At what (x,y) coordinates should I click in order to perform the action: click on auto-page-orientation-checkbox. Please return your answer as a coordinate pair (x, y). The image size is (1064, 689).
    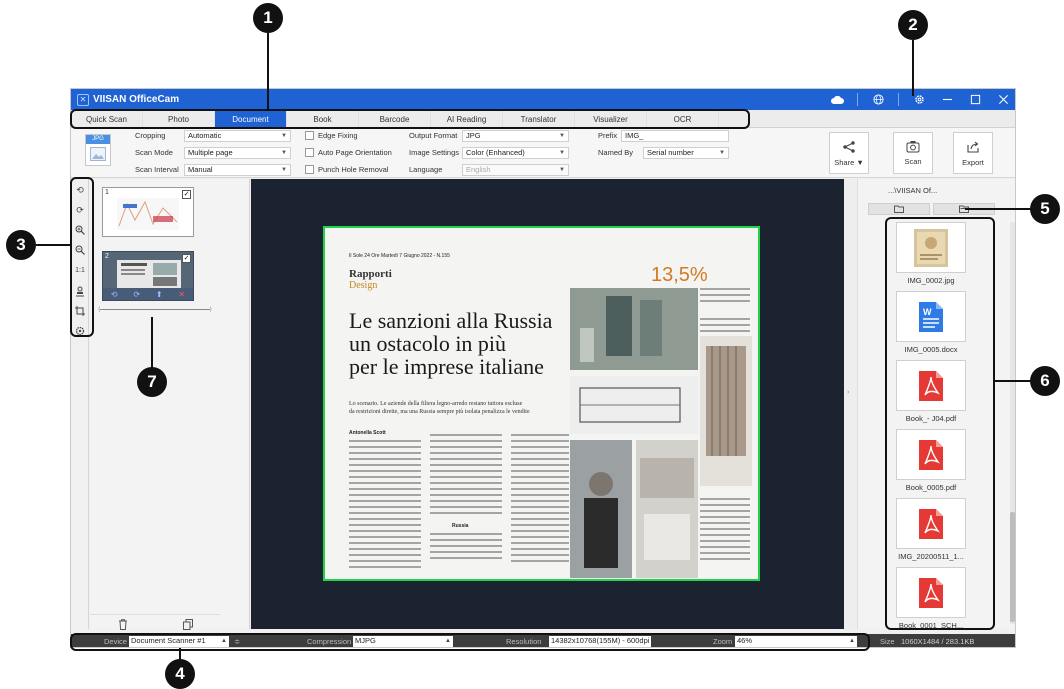
    Looking at the image, I should click on (309, 152).